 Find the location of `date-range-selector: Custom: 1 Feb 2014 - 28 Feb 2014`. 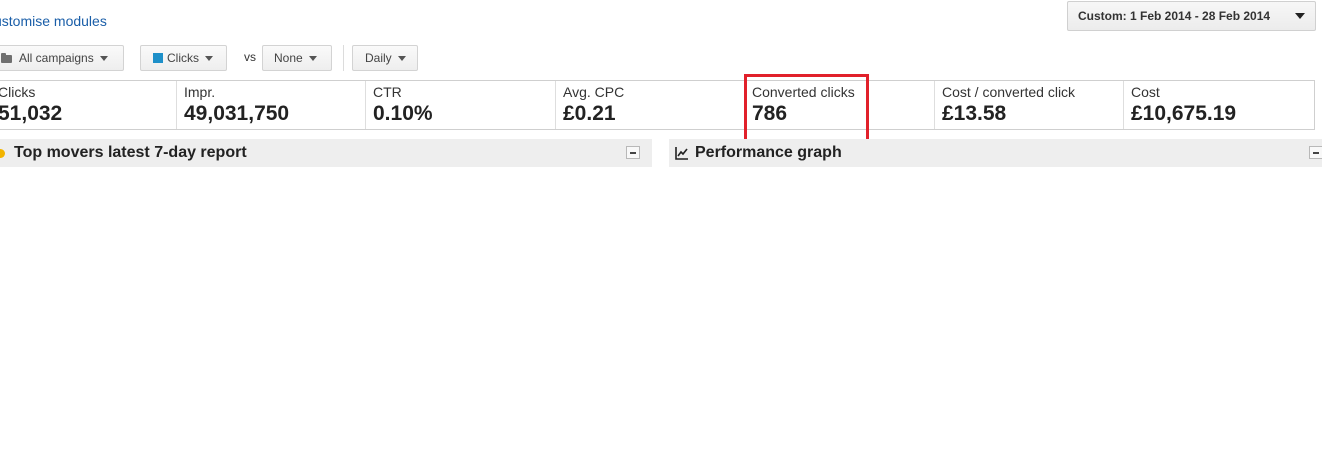

date-range-selector: Custom: 1 Feb 2014 - 28 Feb 2014 is located at coordinates (1191, 16).